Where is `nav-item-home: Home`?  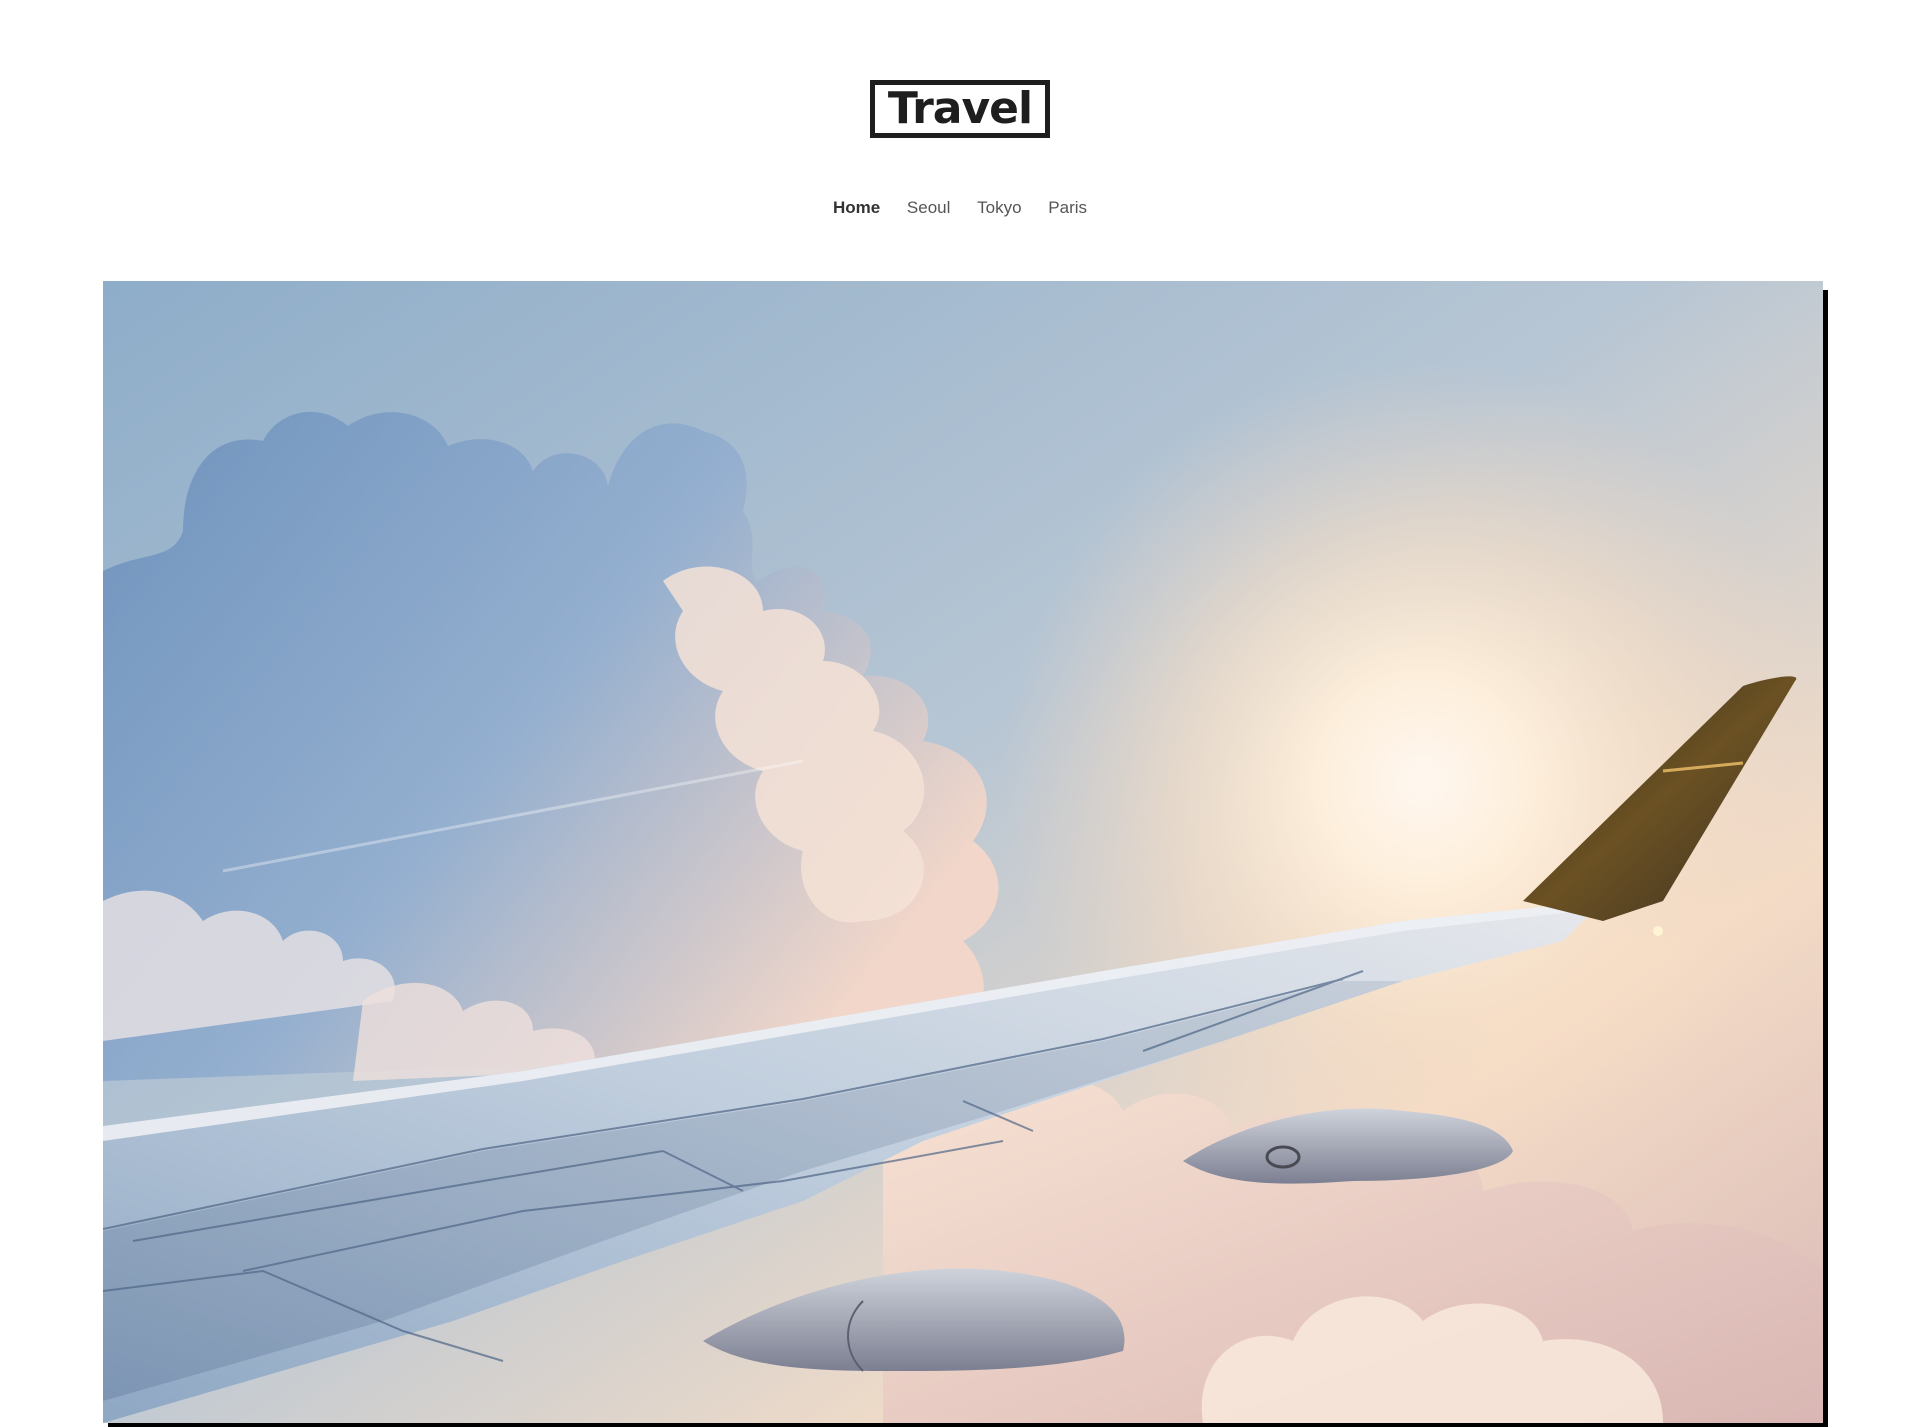 nav-item-home: Home is located at coordinates (856, 208).